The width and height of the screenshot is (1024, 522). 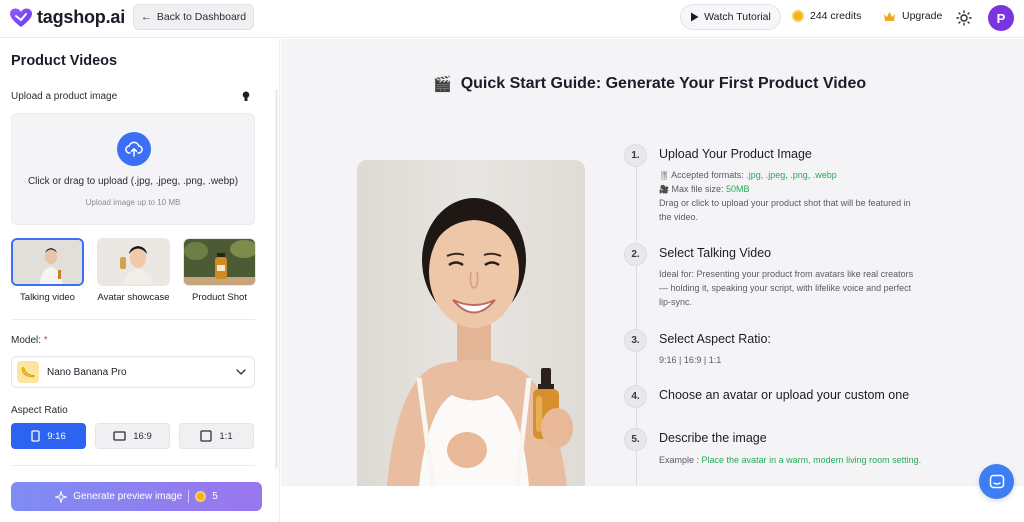 What do you see at coordinates (713, 438) in the screenshot?
I see `step-5-title: Describe the image` at bounding box center [713, 438].